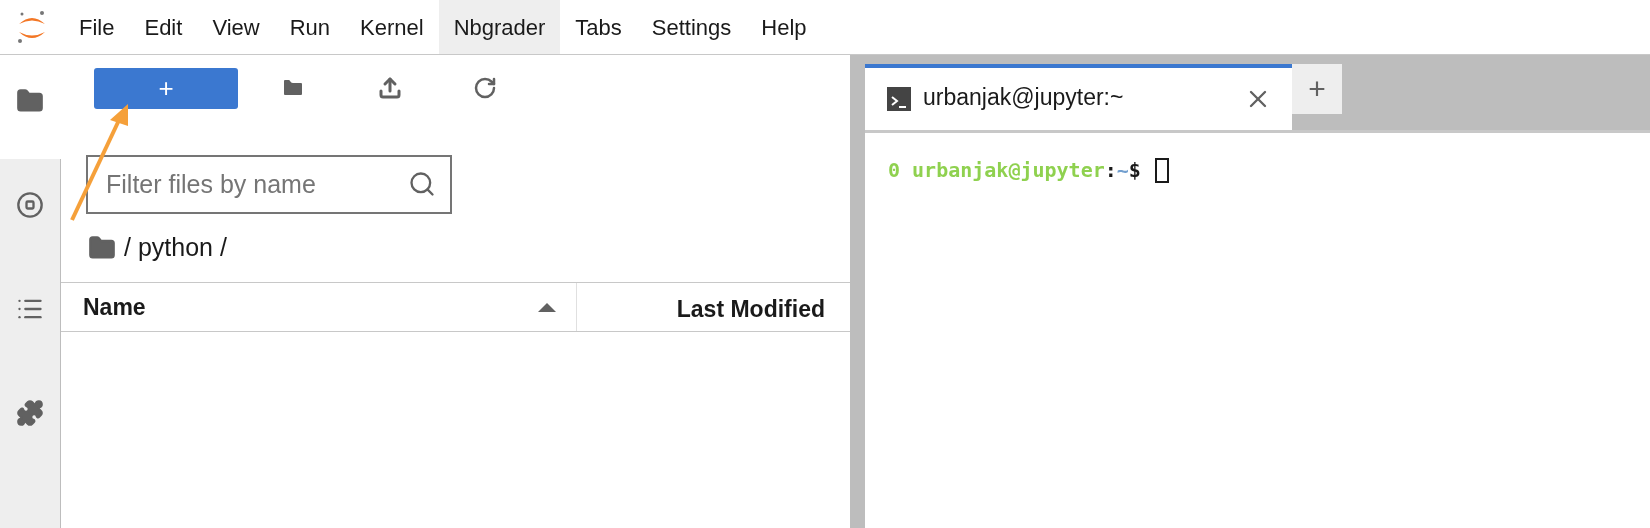 The width and height of the screenshot is (1650, 528). Describe the element at coordinates (713, 307) in the screenshot. I see `column-header: Last Modified` at that location.